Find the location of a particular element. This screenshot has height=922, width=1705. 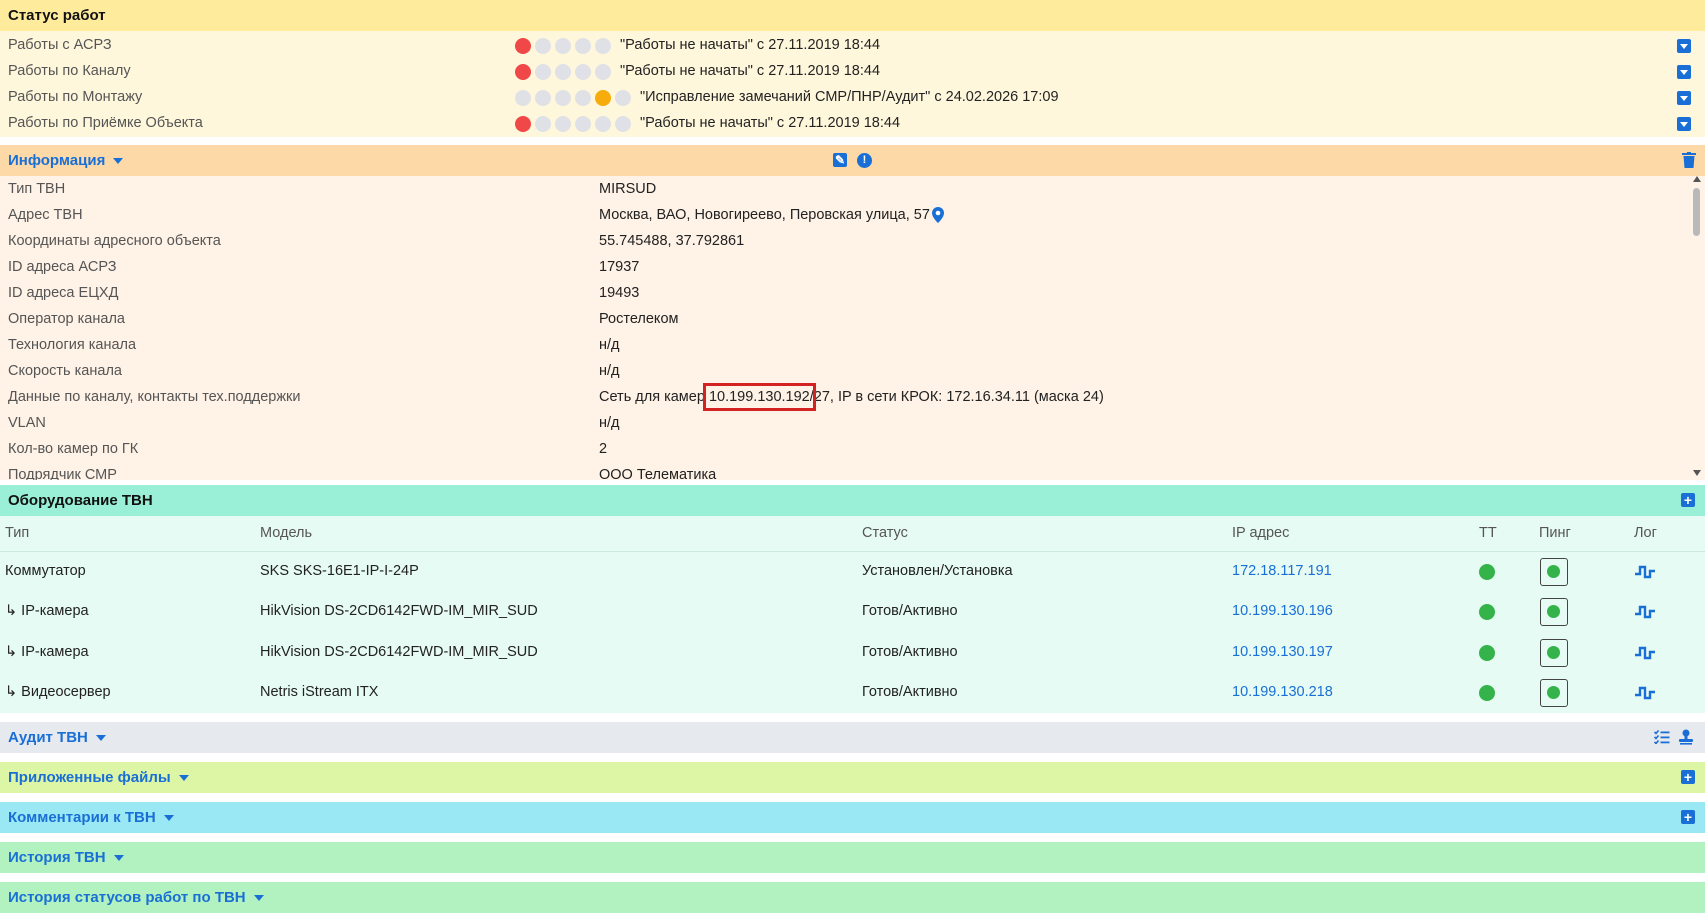

info-row-value: ООО Телематика is located at coordinates (658, 473).